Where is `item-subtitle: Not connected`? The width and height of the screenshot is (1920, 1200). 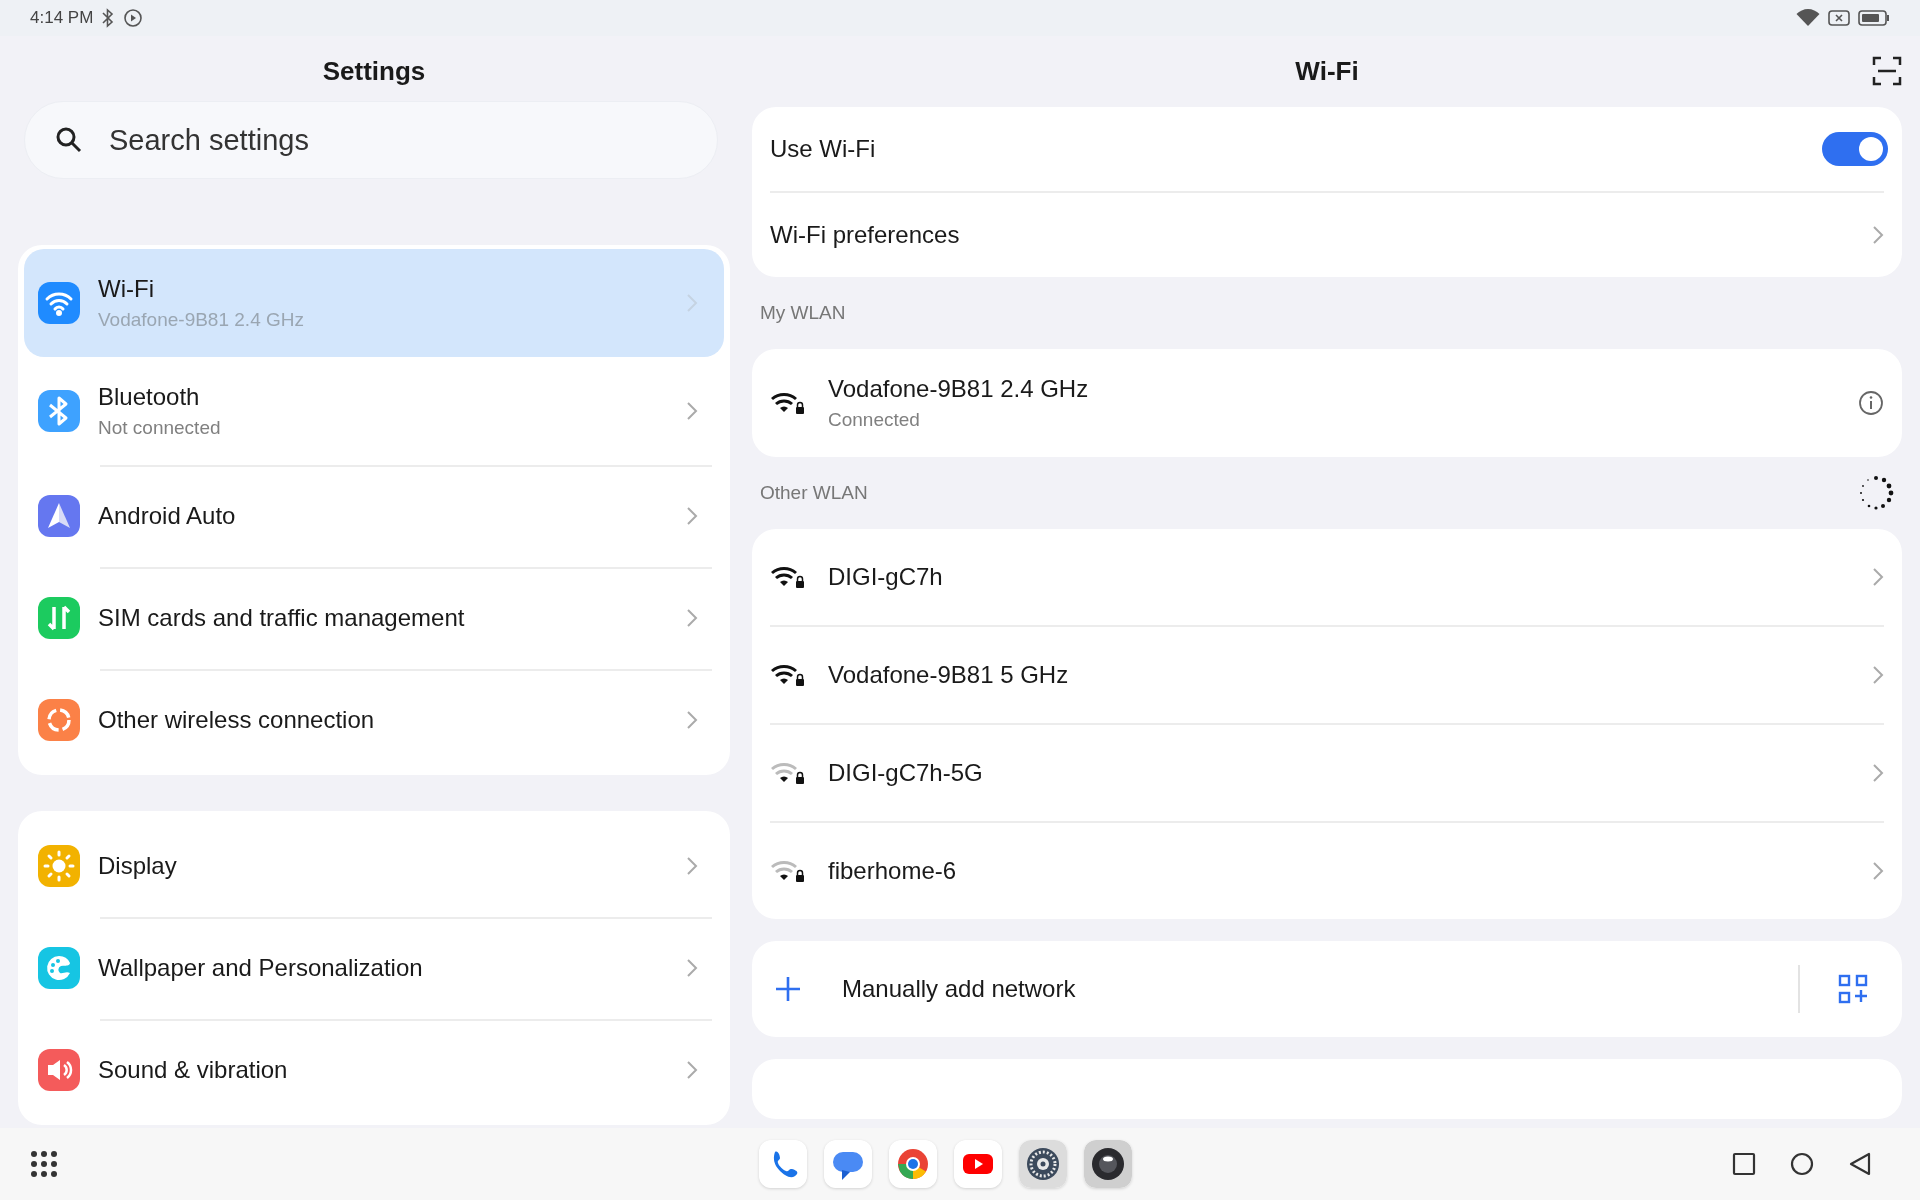 item-subtitle: Not connected is located at coordinates (159, 428).